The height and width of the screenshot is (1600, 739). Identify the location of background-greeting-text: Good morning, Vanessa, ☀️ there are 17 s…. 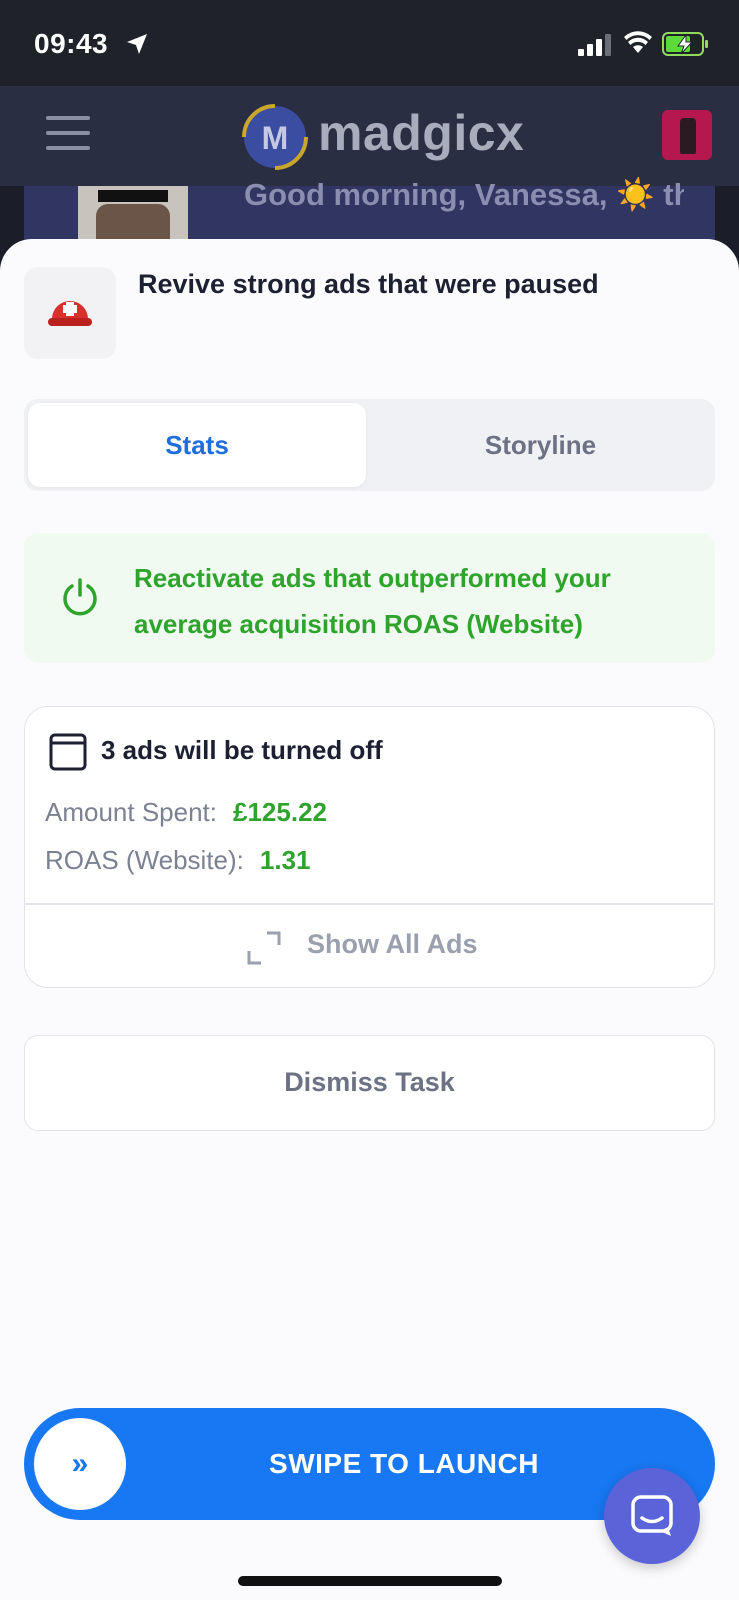
(464, 194).